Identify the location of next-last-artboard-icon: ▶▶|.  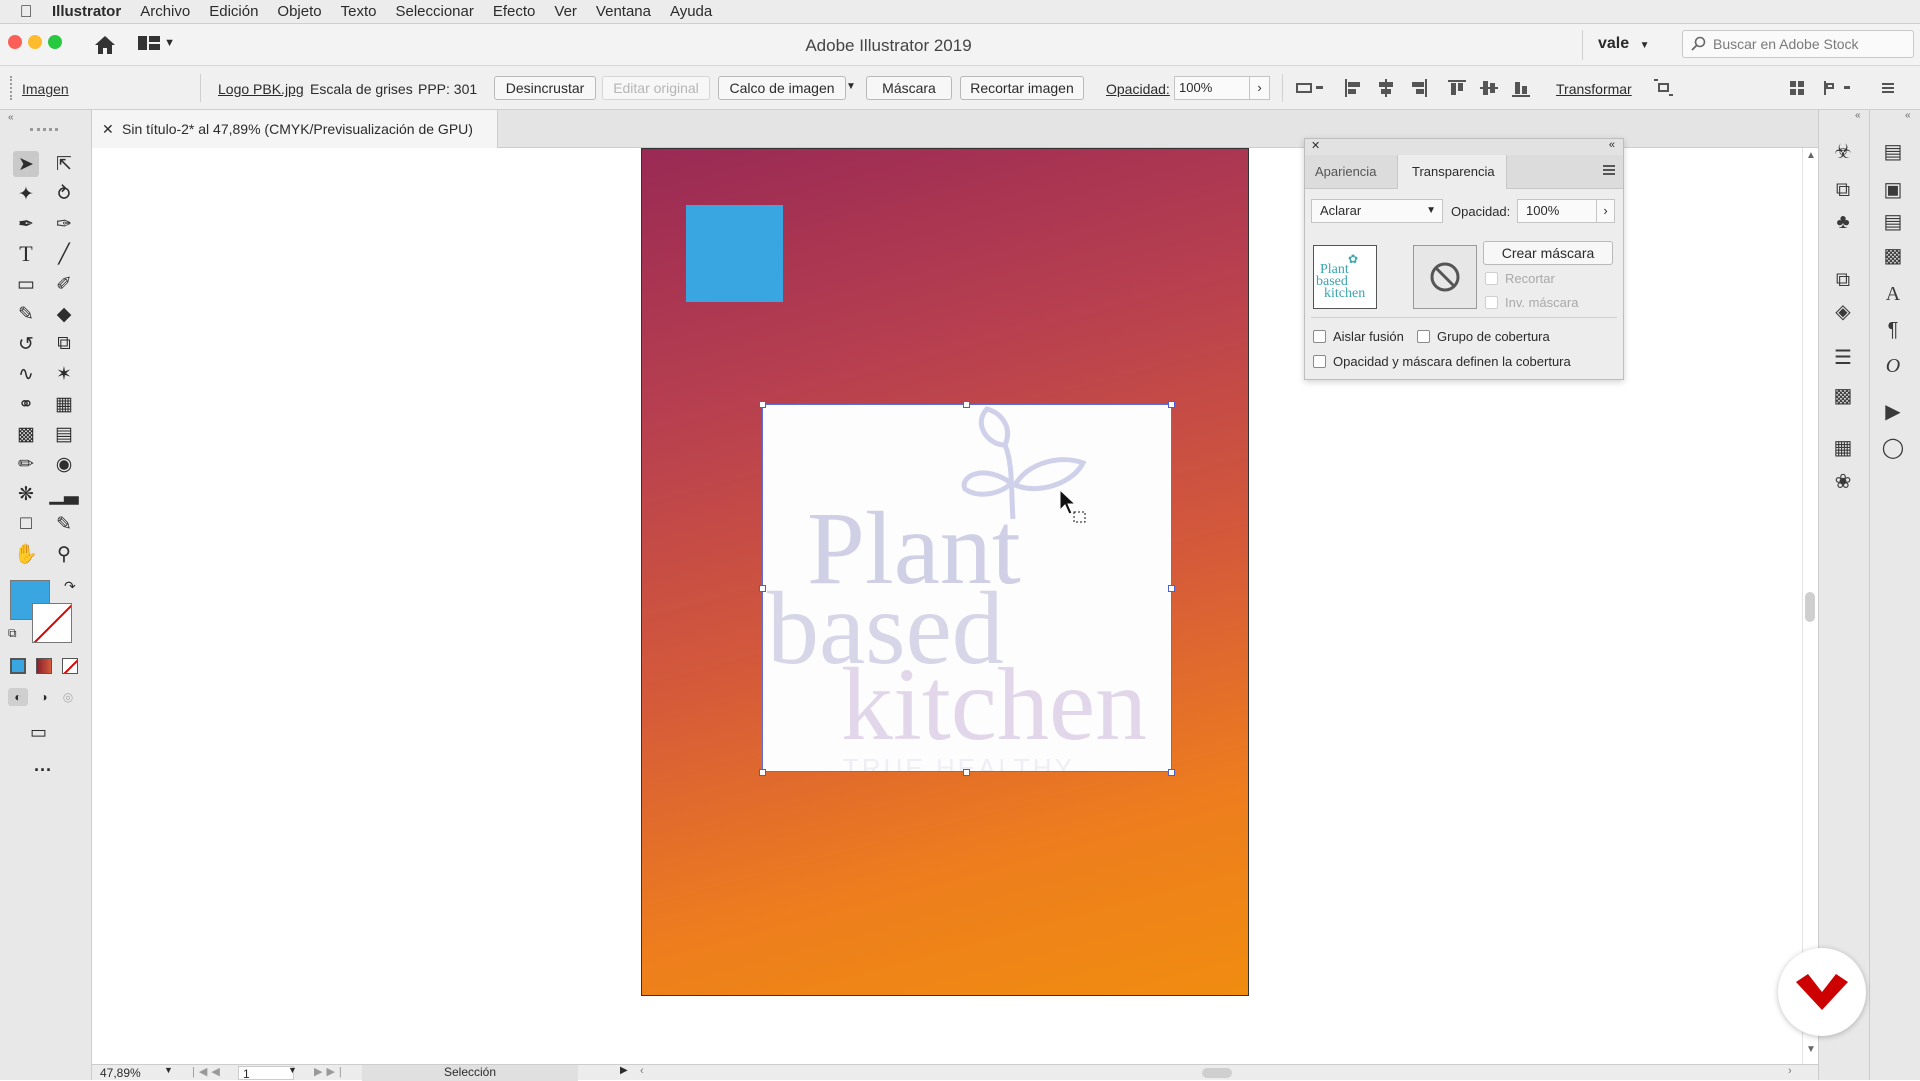
(330, 1071).